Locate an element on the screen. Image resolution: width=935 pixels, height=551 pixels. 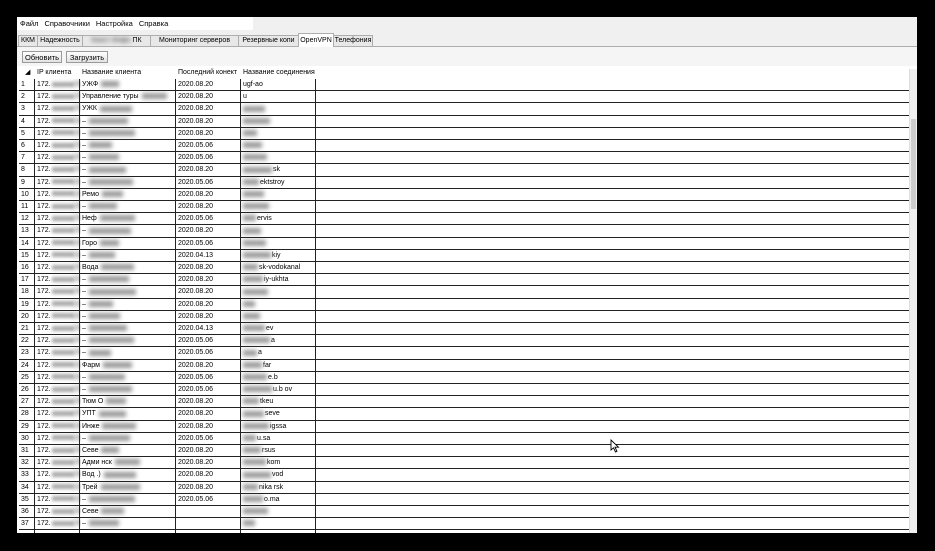
client-name-cell: Адми нск is located at coordinates (128, 463).